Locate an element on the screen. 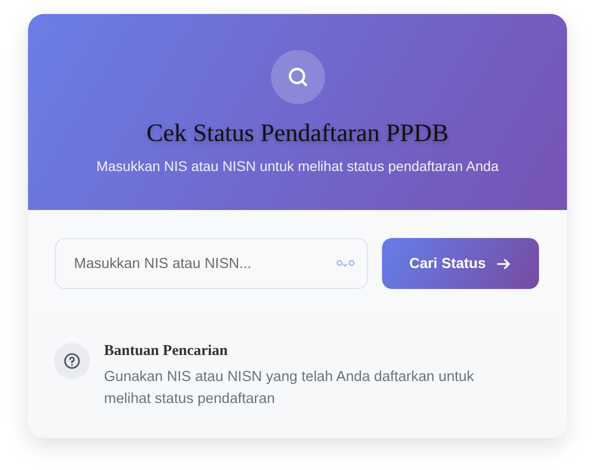 The image size is (600, 470). help-text: Gunakan NIS atau NISN yang telah Anda daftarkan untuk melihat status pendaftaran is located at coordinates (289, 388).